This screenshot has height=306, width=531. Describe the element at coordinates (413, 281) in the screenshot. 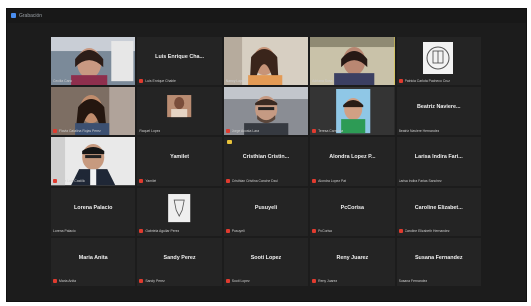

I see `participant-name: Susana Fernandez` at that location.